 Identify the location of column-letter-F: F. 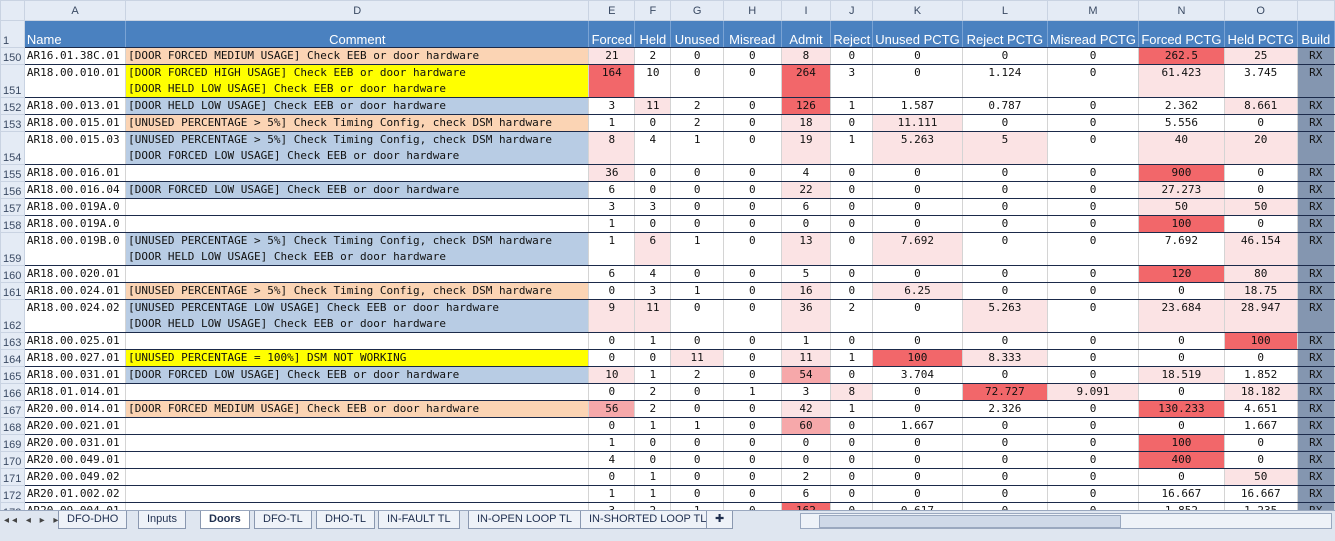
(653, 10).